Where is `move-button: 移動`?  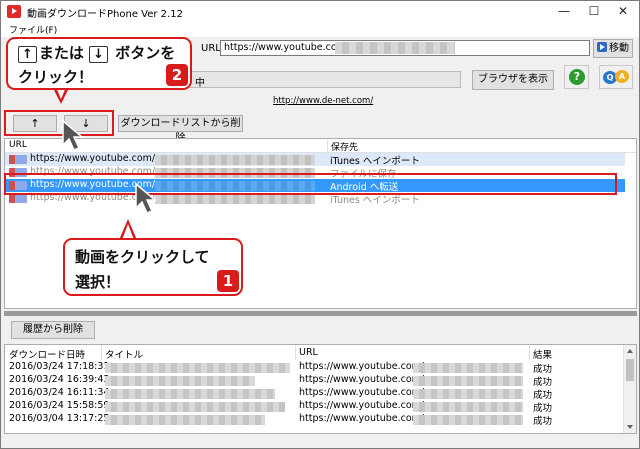
move-button: 移動 is located at coordinates (613, 48).